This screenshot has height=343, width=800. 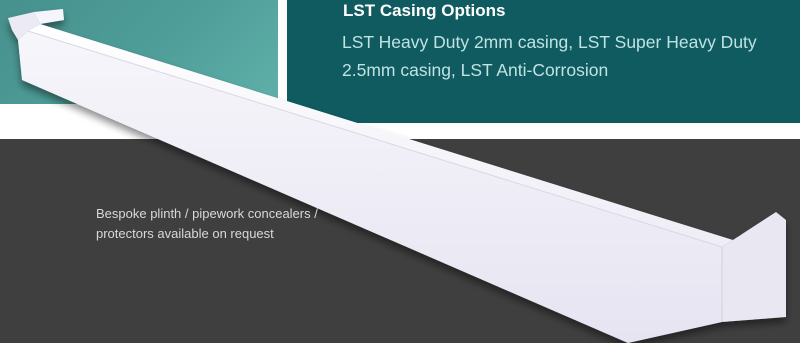 I want to click on teal-background-tile, so click(x=139, y=52).